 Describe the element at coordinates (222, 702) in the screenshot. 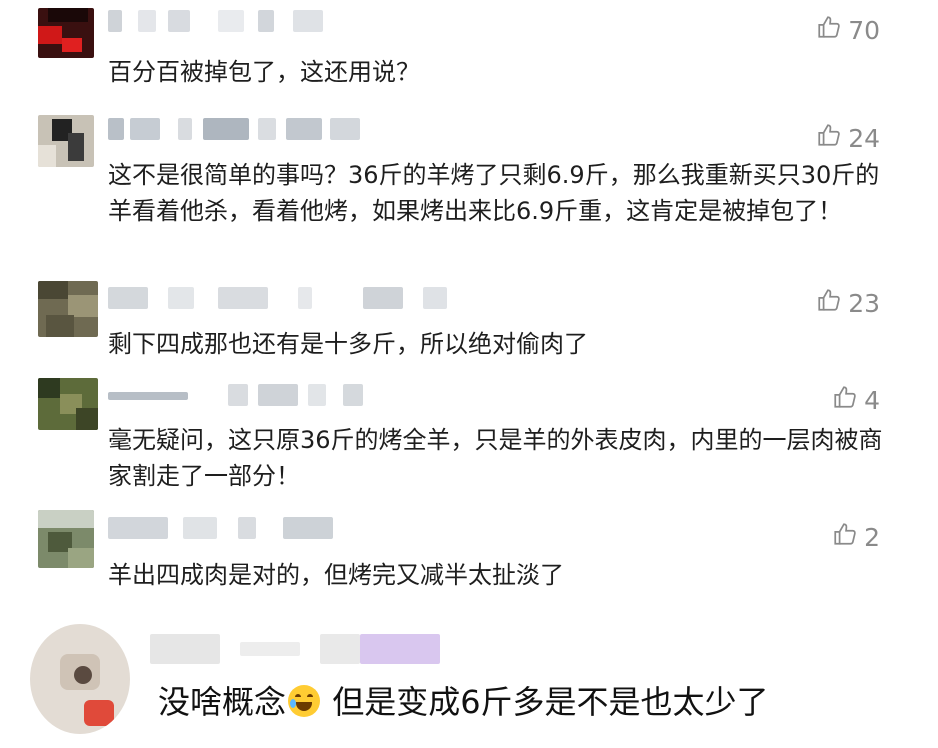

I see `comment-text-part: 没啥概念` at that location.